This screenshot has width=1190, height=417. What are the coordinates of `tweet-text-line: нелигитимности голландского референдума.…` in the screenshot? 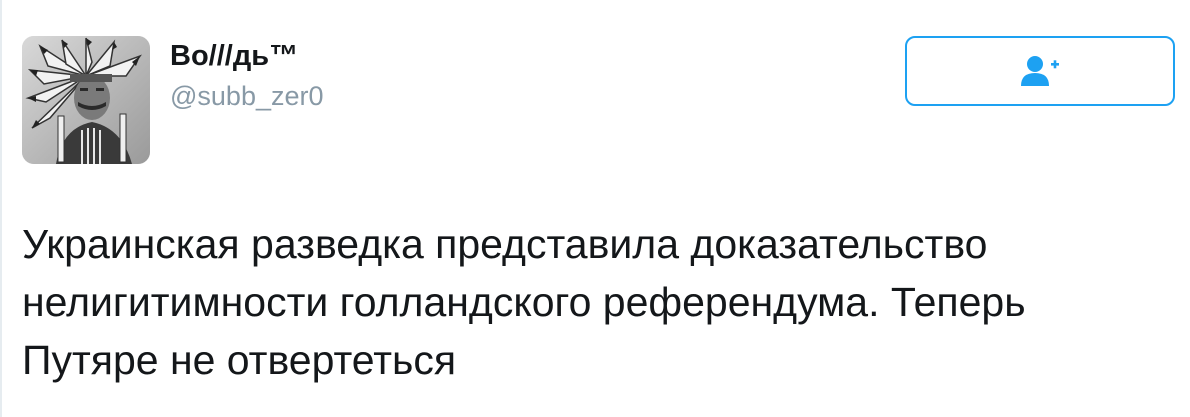 It's located at (524, 302).